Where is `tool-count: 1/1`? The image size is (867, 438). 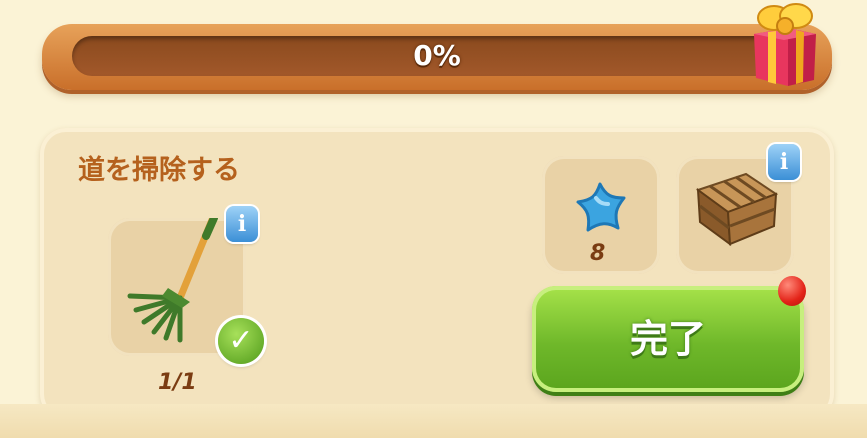 tool-count: 1/1 is located at coordinates (177, 382).